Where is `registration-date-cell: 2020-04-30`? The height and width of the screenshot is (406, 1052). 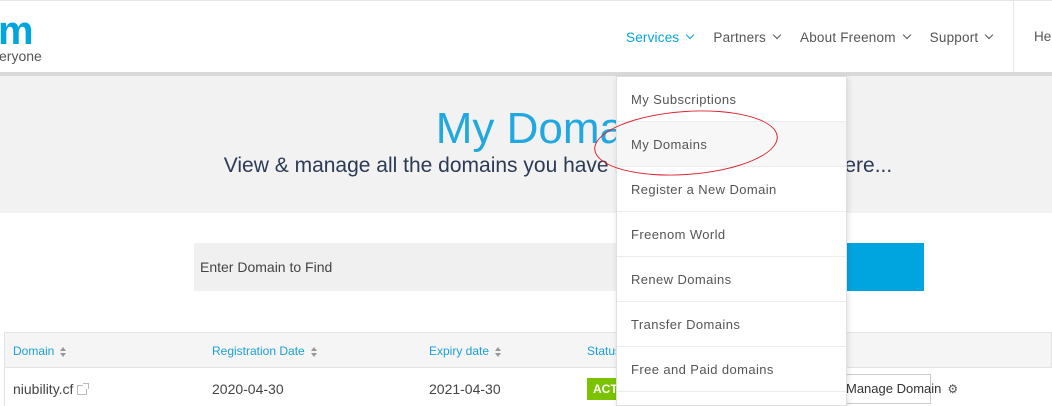
registration-date-cell: 2020-04-30 is located at coordinates (248, 389).